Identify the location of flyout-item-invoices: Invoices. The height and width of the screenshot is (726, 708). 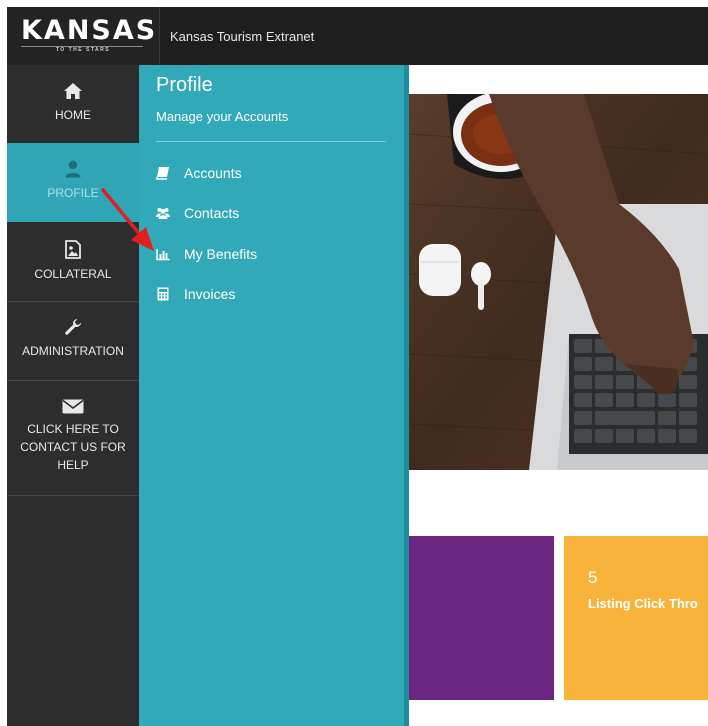
(195, 294).